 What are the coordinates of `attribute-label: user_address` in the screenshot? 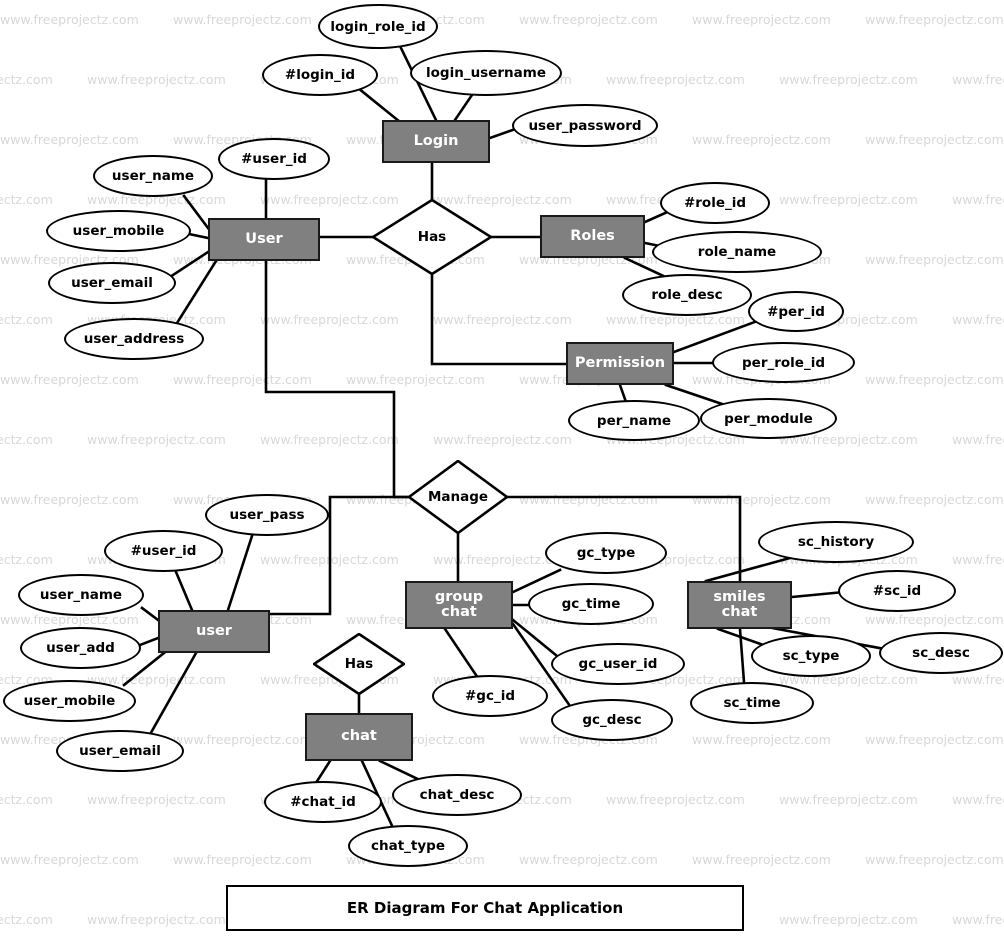 It's located at (134, 339).